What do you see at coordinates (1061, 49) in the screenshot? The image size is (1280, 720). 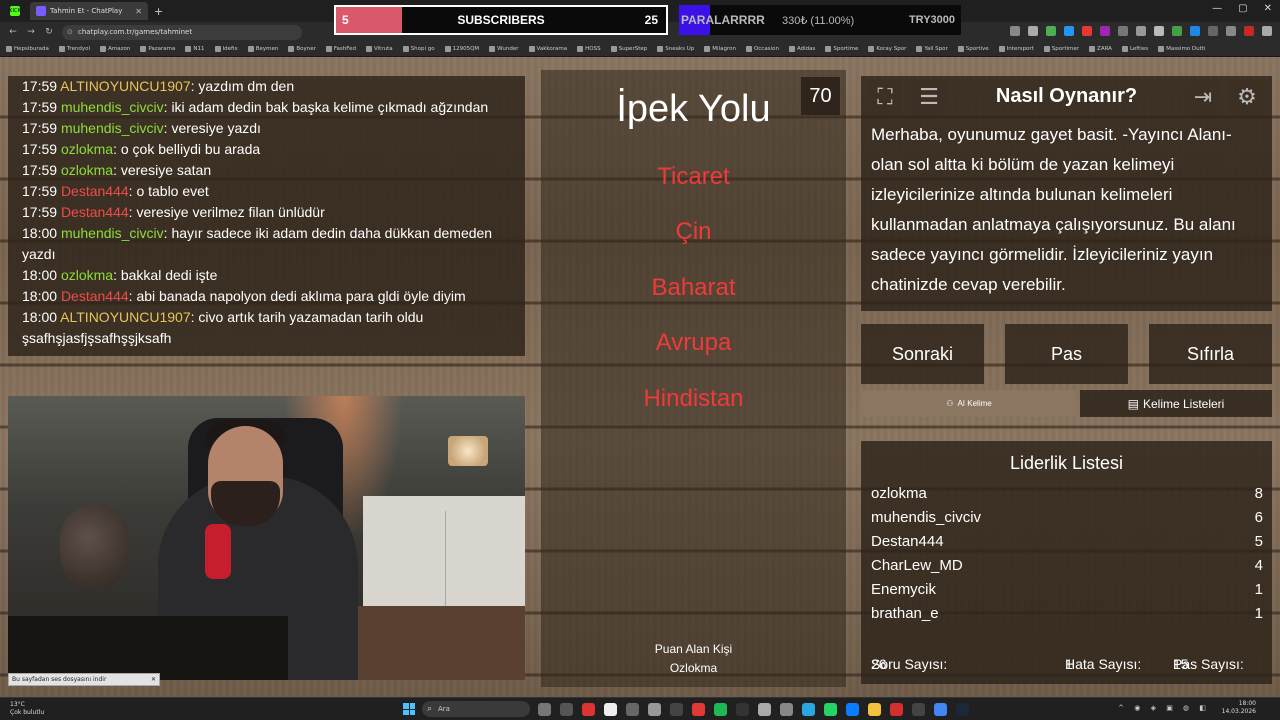 I see `bookmark-item: Sportimer` at bounding box center [1061, 49].